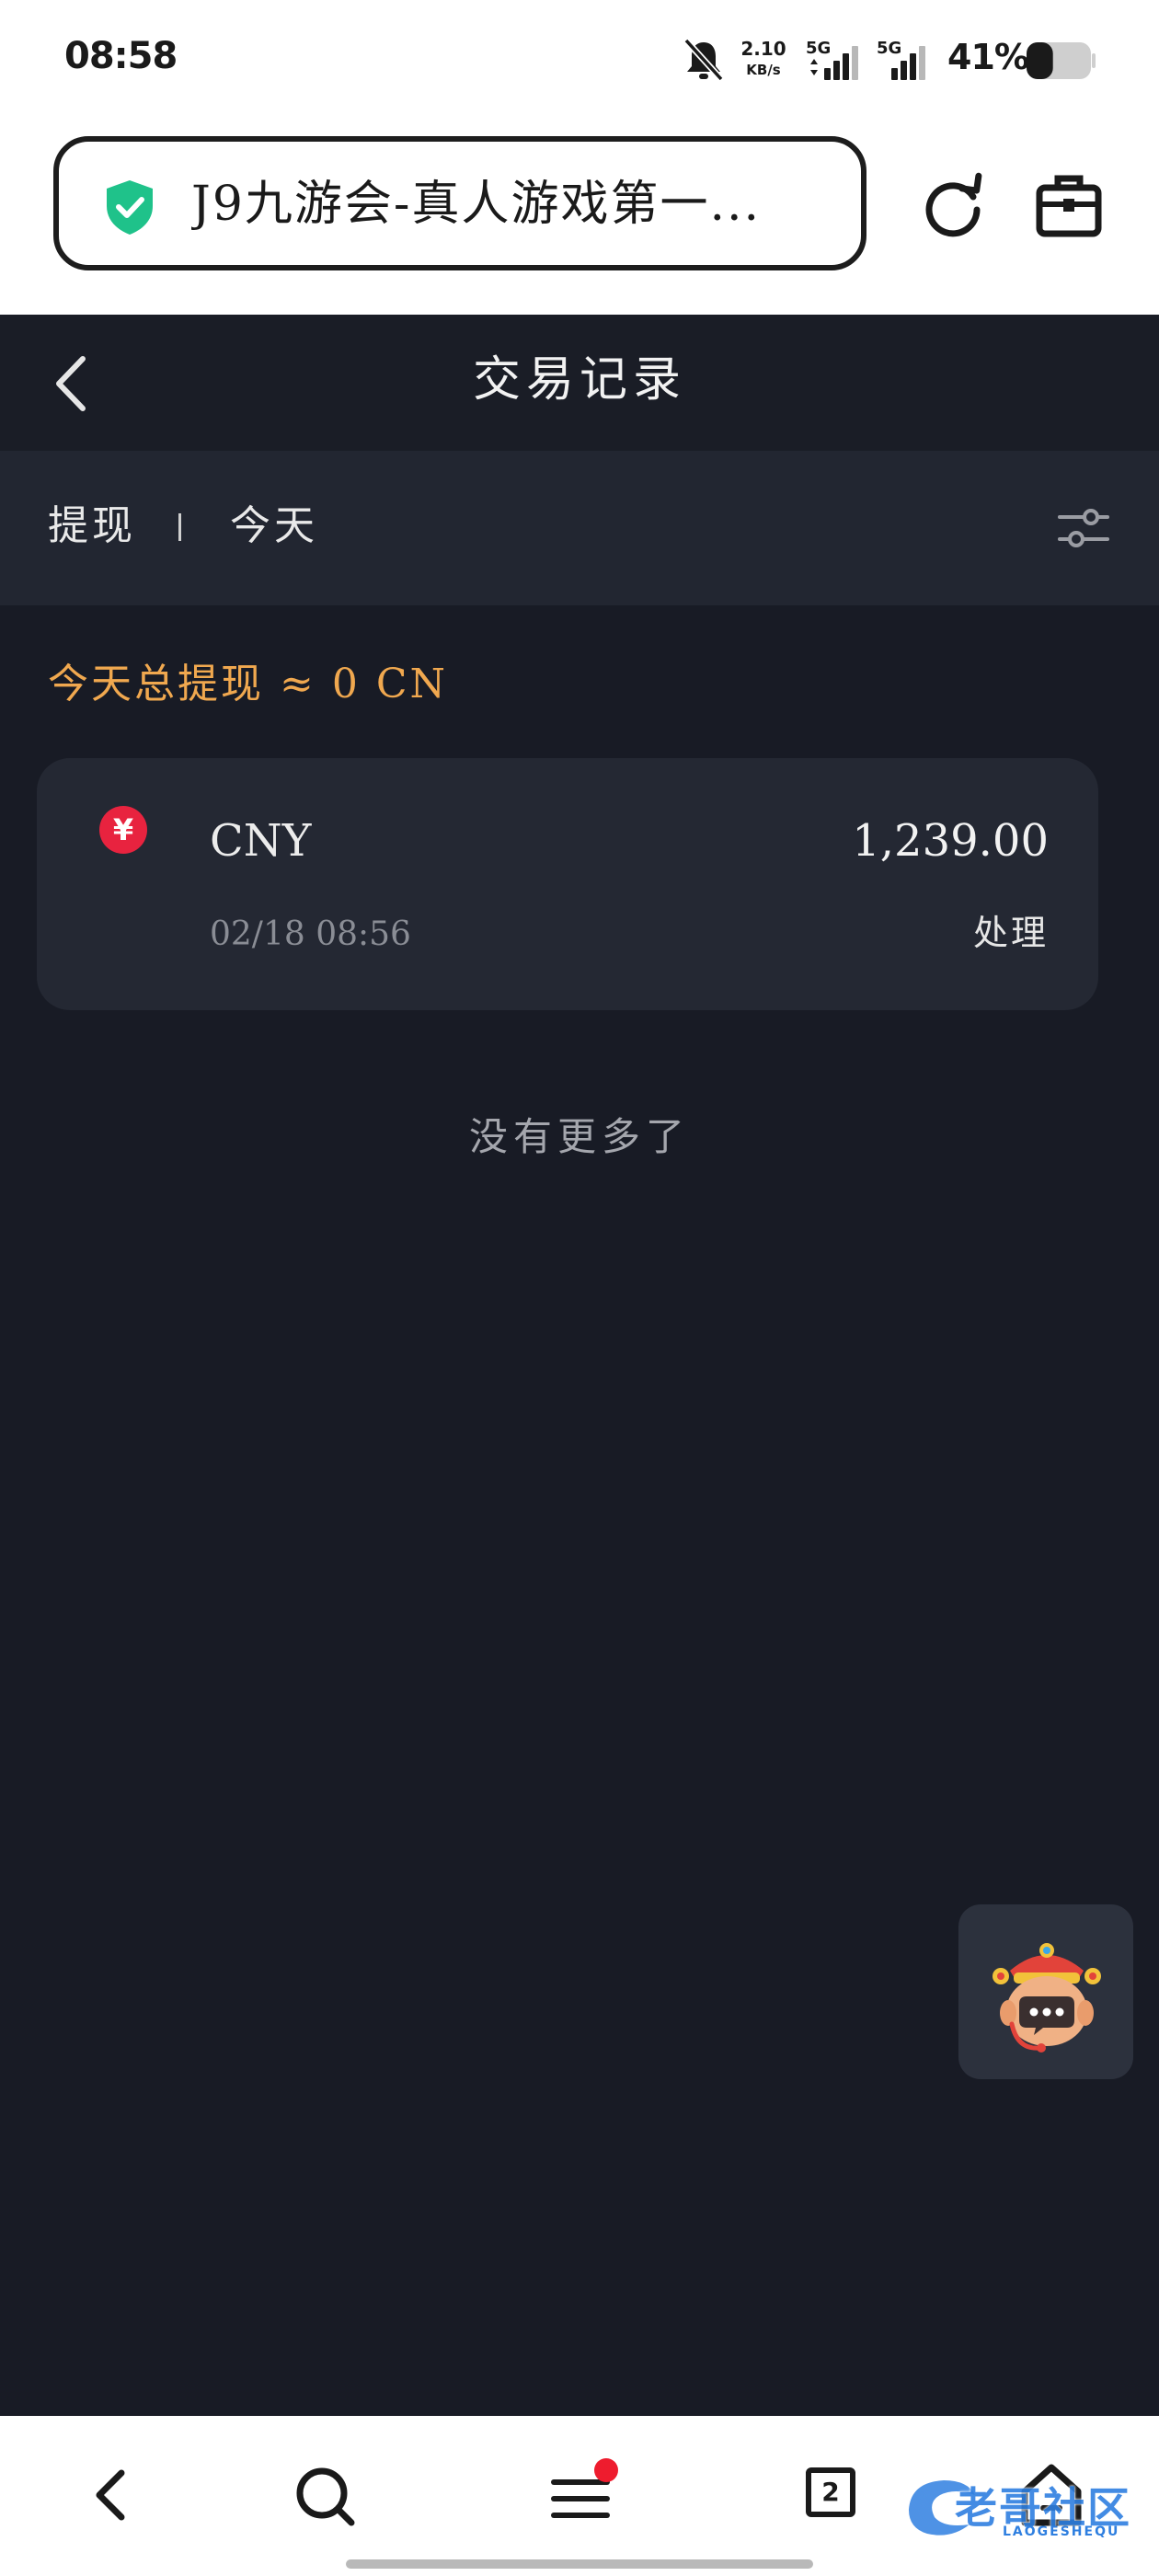 The height and width of the screenshot is (2576, 1159). What do you see at coordinates (71, 383) in the screenshot?
I see `back-arrow-icon` at bounding box center [71, 383].